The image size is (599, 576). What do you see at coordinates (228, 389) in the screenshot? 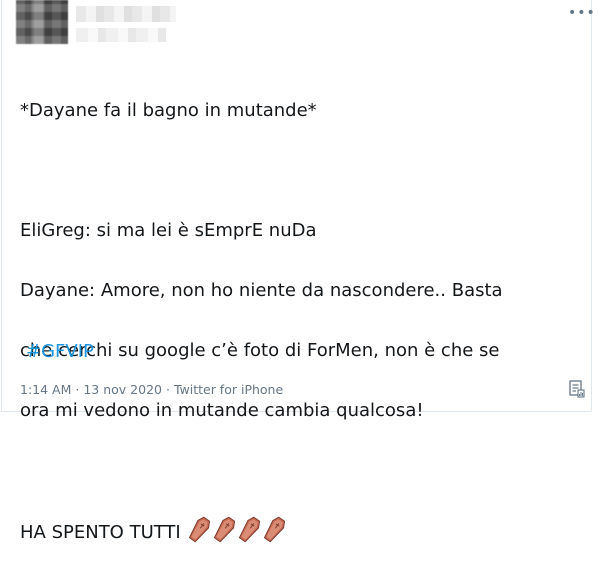
I see `tweet-source: Twitter for iPhone` at bounding box center [228, 389].